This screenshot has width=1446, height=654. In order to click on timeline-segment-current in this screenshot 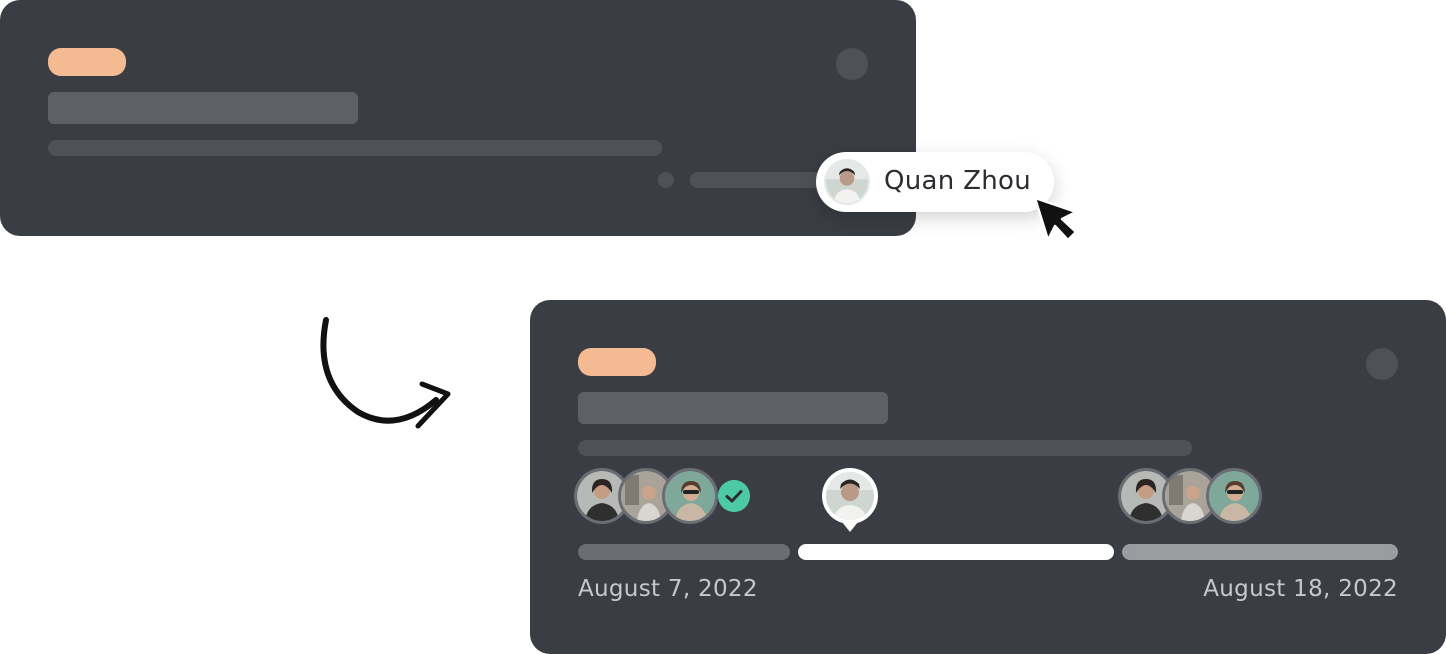, I will do `click(956, 552)`.